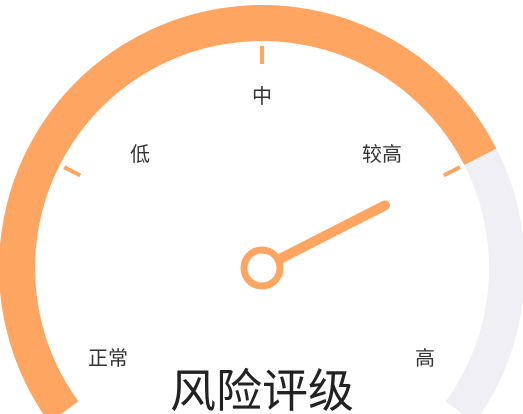 This screenshot has width=523, height=414. I want to click on gauge-tick-high-ish, so click(451, 171).